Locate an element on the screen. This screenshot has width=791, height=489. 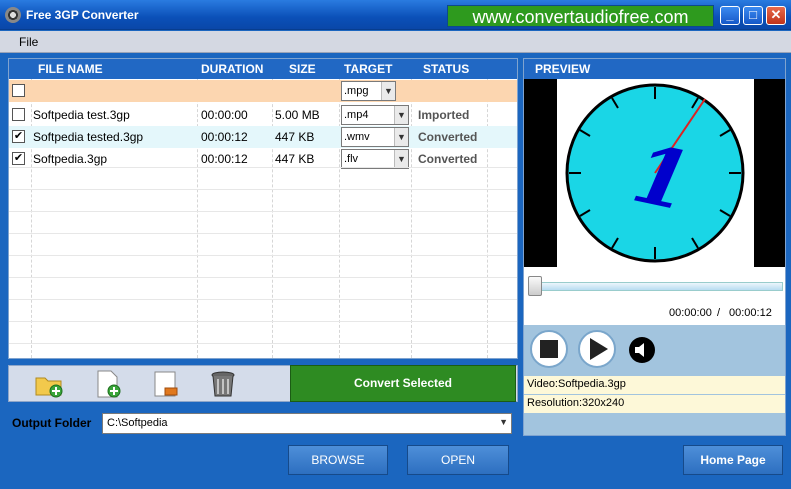
menu-file: File is located at coordinates (28, 42).